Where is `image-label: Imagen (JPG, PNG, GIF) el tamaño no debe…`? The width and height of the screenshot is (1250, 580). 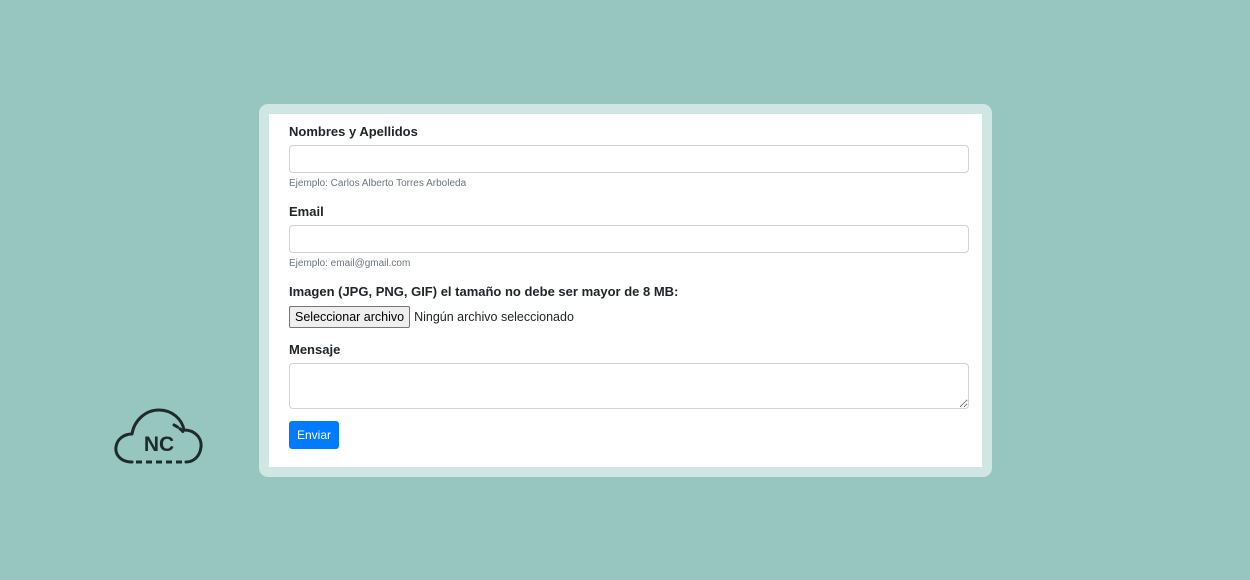
image-label: Imagen (JPG, PNG, GIF) el tamaño no debe… is located at coordinates (484, 291).